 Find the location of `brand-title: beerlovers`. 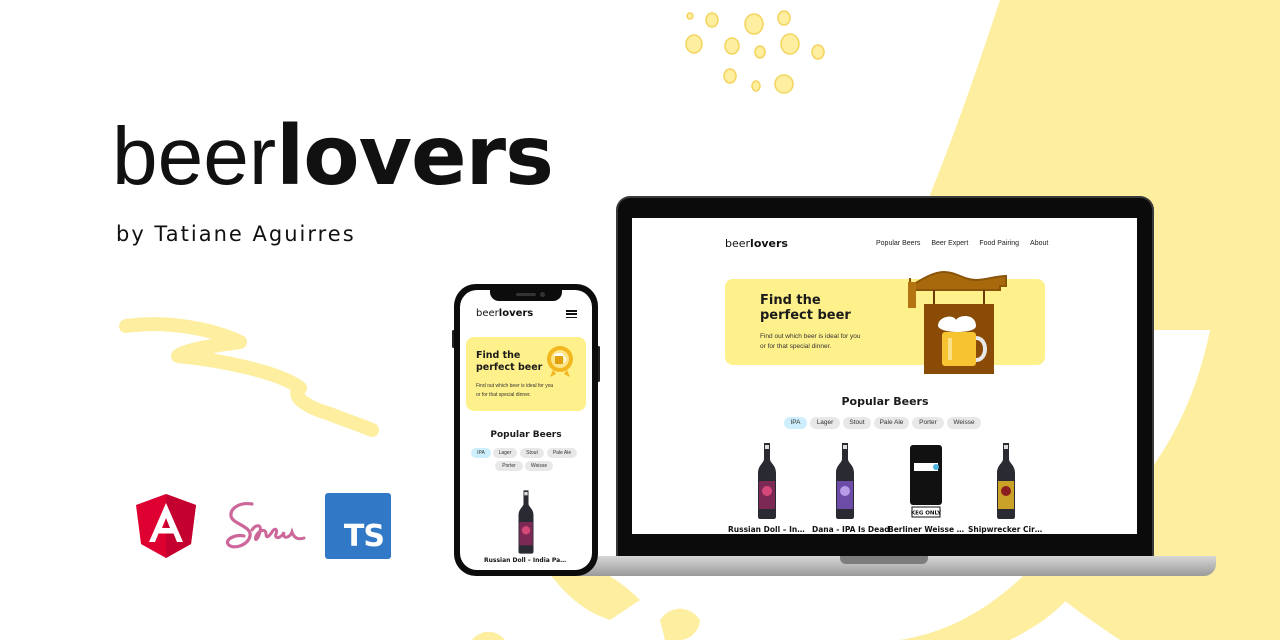

brand-title: beerlovers is located at coordinates (333, 156).